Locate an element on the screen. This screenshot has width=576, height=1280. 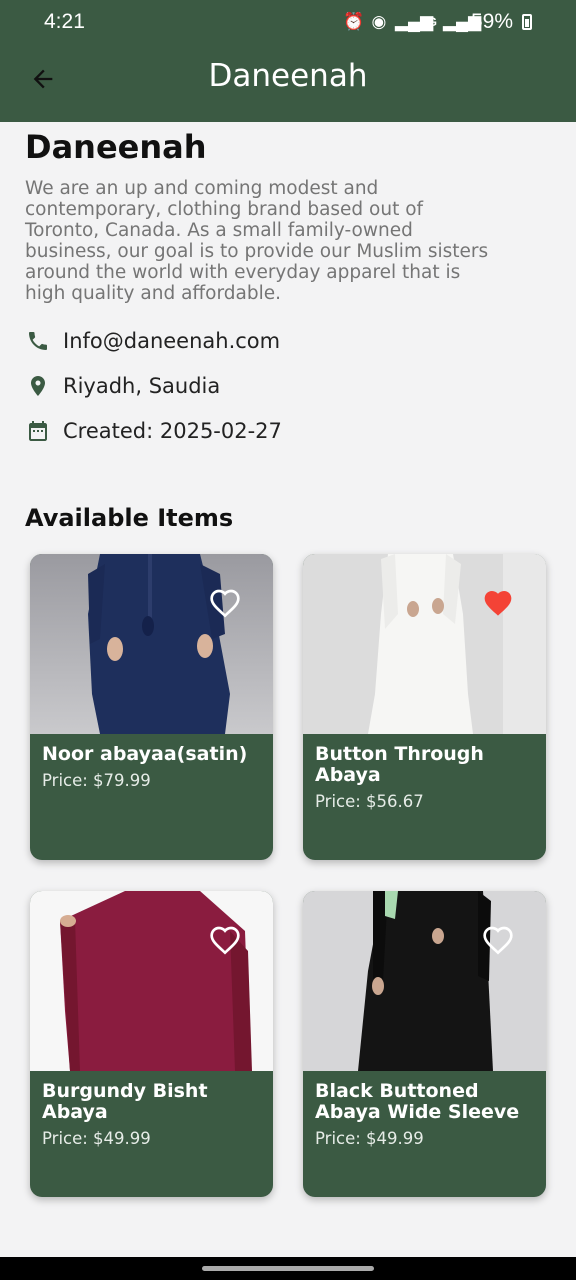
store-name: Daneenah is located at coordinates (116, 147).